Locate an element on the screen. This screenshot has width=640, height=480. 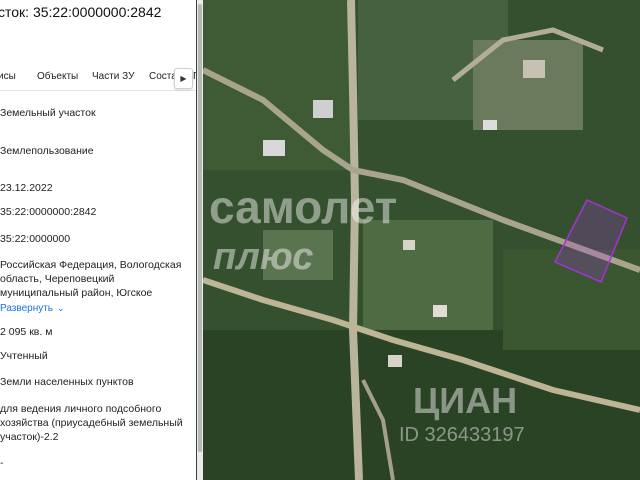
field-cad-number: 35:22:0000000:2842 is located at coordinates (48, 212).